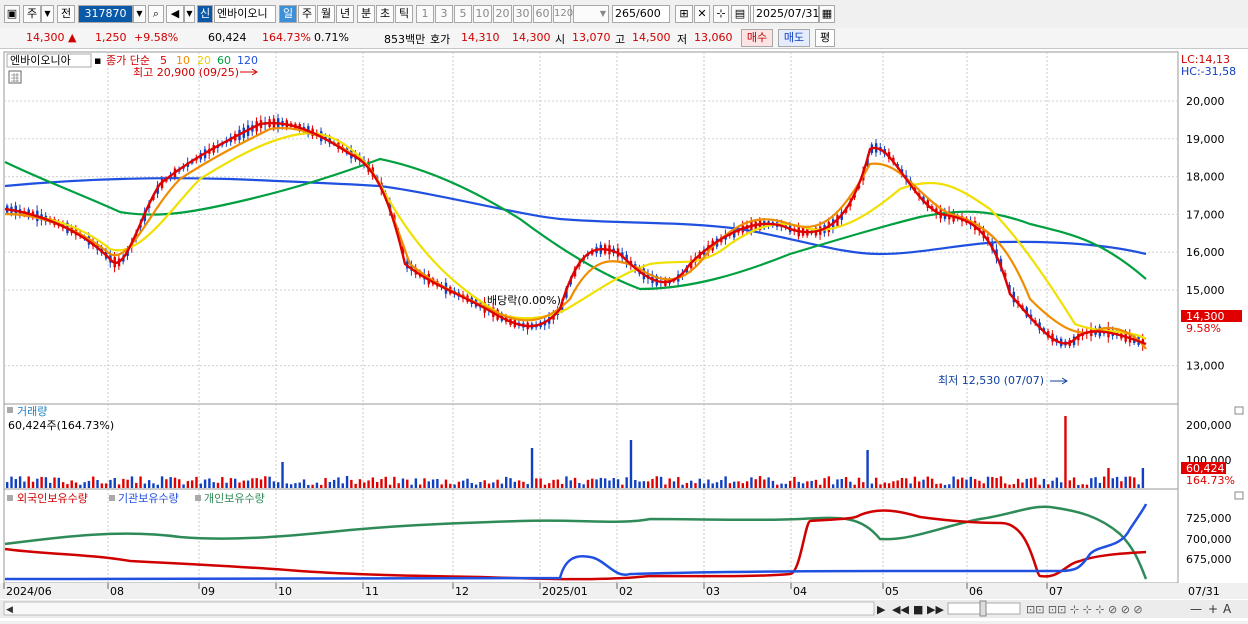 The height and width of the screenshot is (624, 1248). Describe the element at coordinates (591, 14) in the screenshot. I see `blank-dropdown: ▼` at that location.